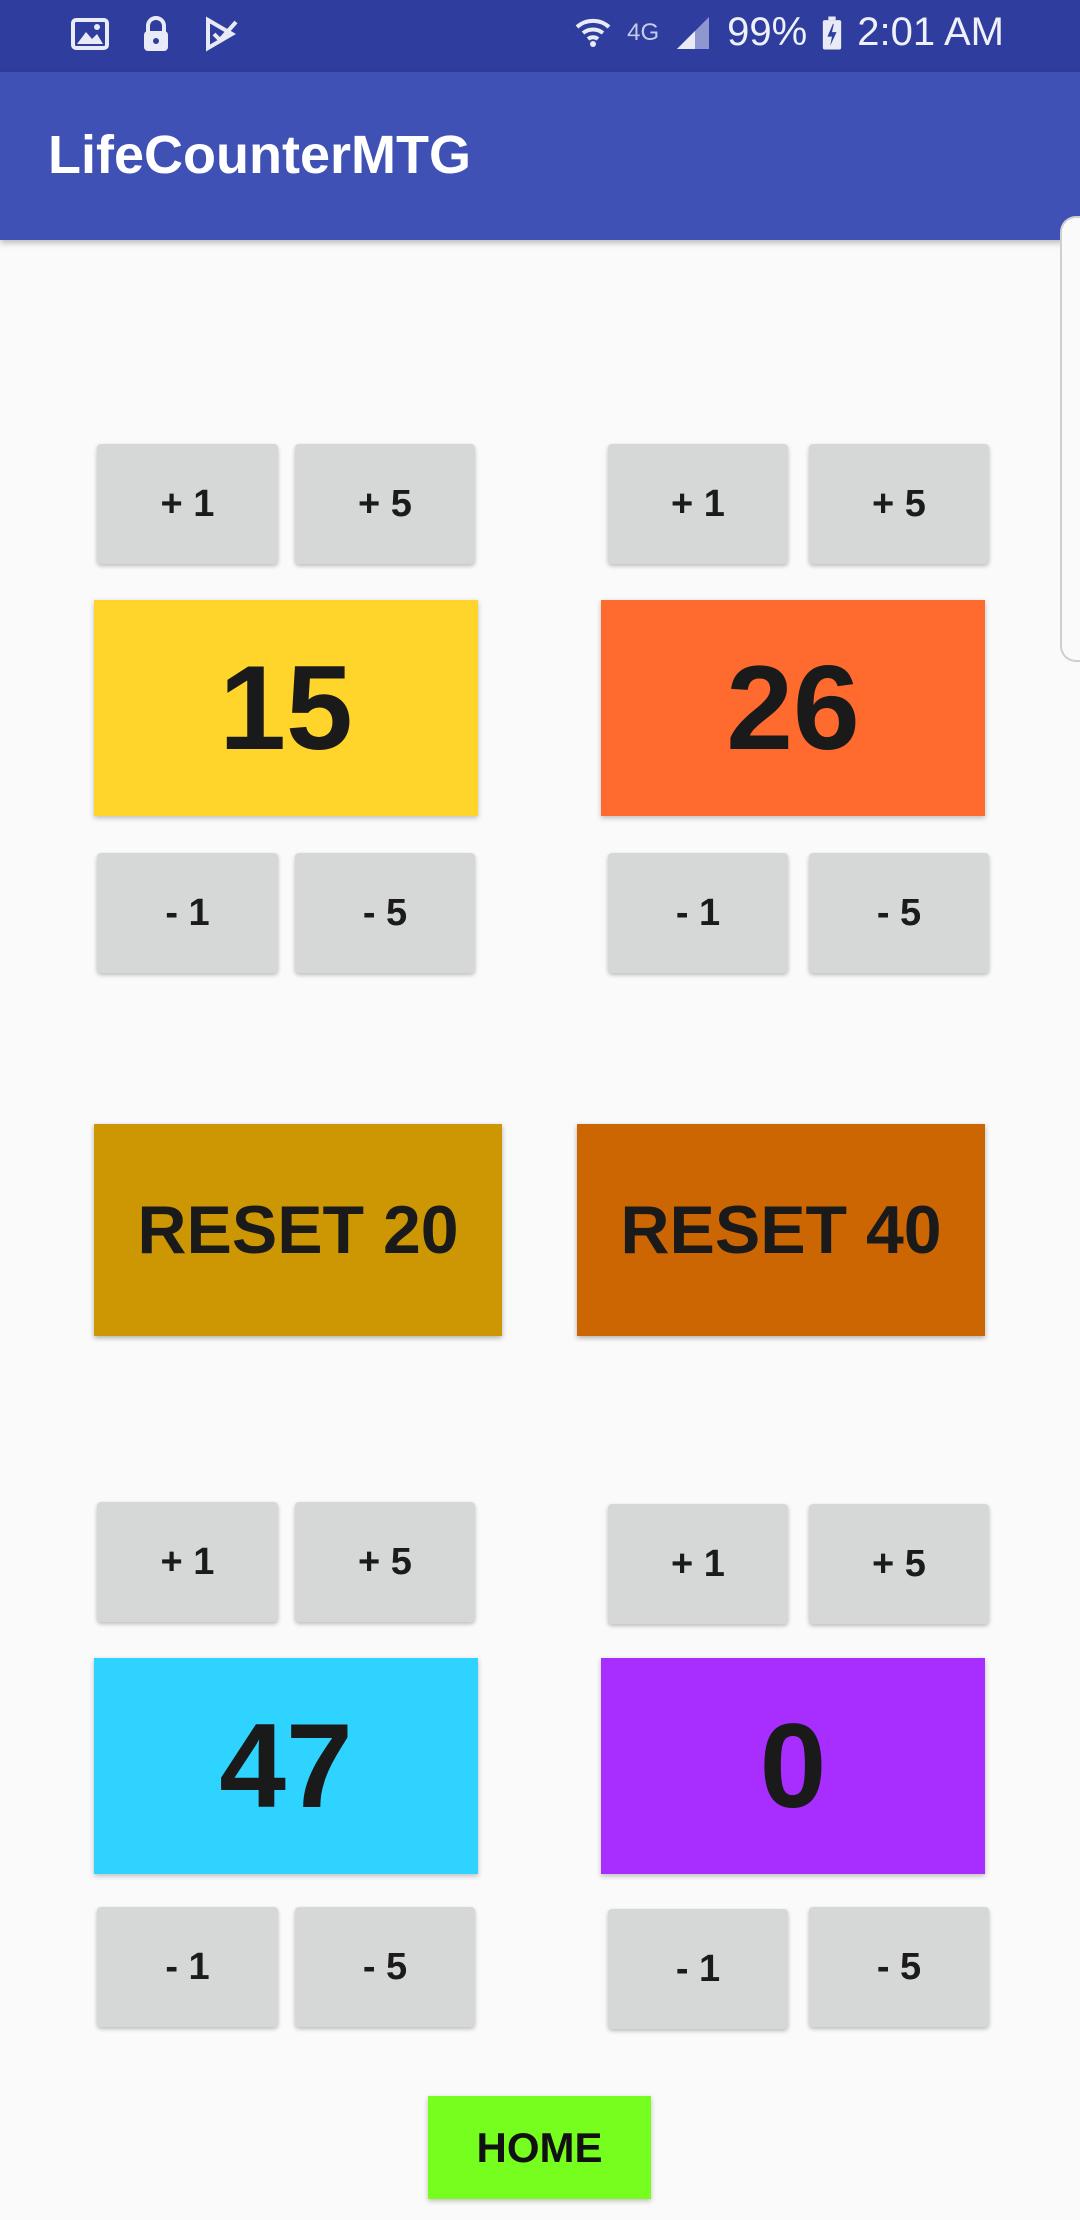 Image resolution: width=1080 pixels, height=2220 pixels. I want to click on home-button: HOME, so click(539, 2147).